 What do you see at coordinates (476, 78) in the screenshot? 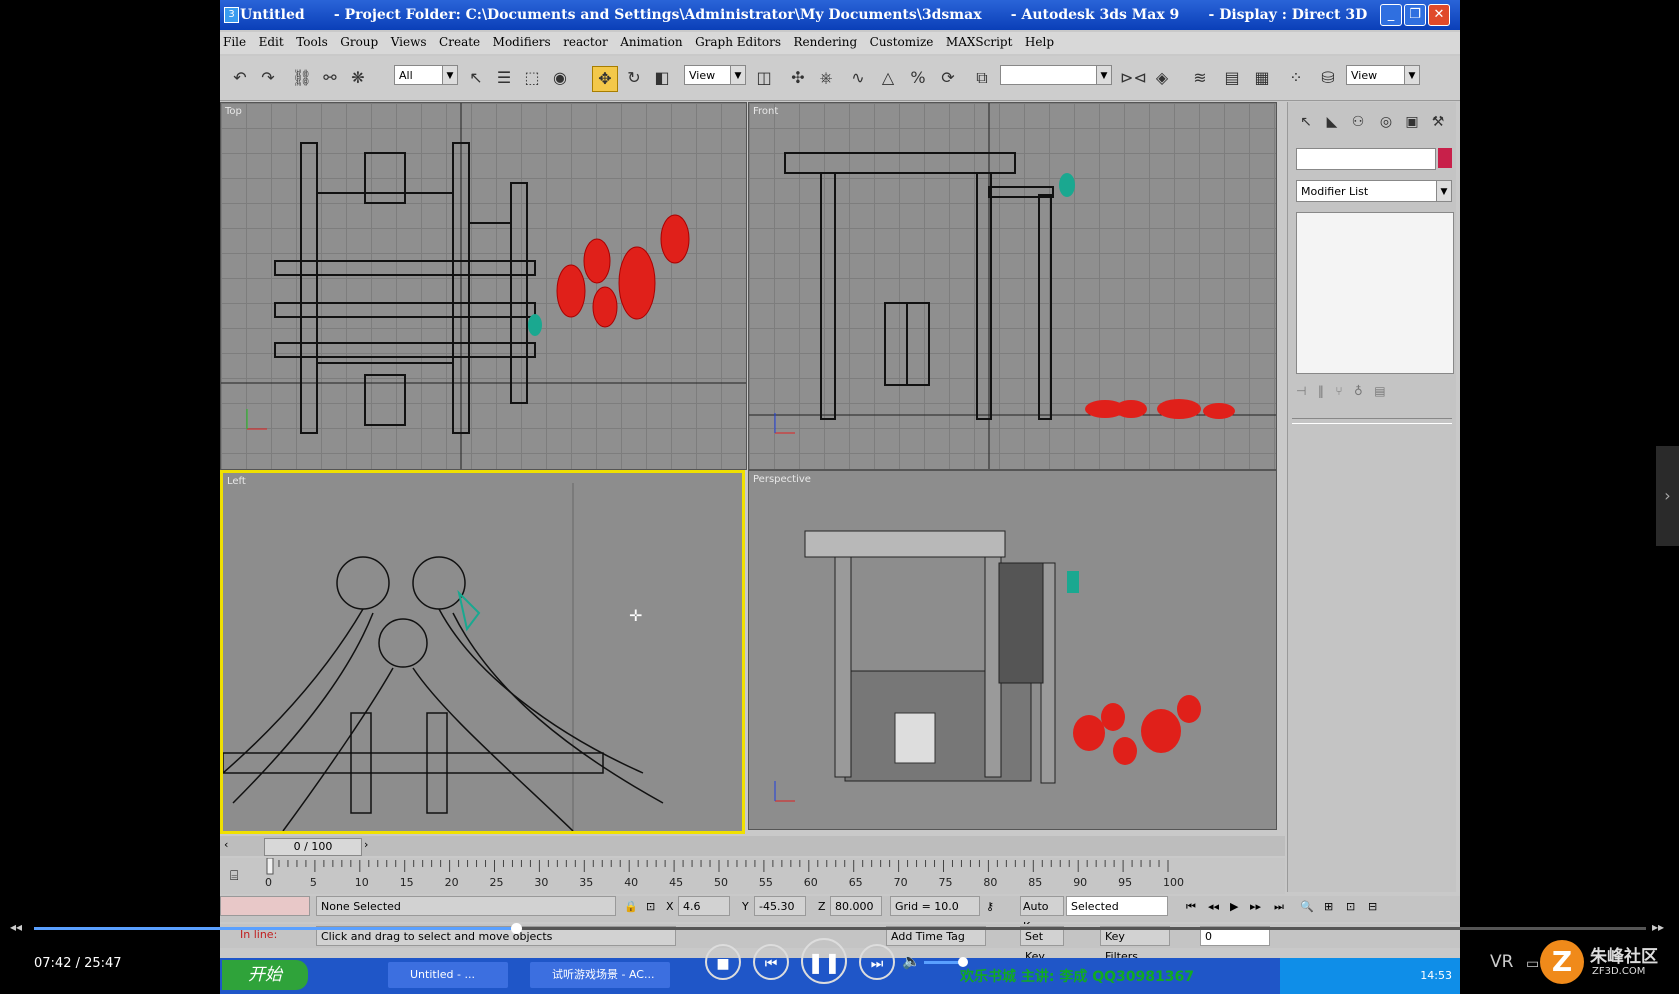
I see `select-object-icon: ↖` at bounding box center [476, 78].